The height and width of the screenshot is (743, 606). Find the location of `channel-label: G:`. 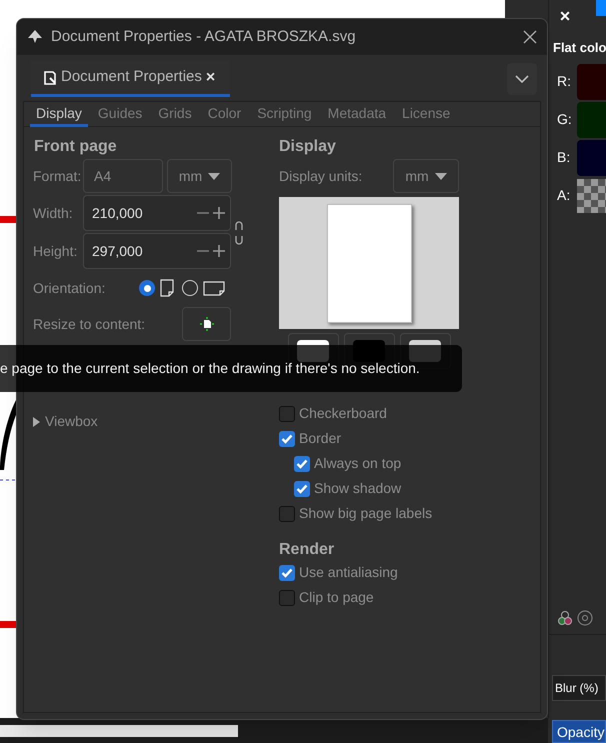

channel-label: G: is located at coordinates (565, 119).